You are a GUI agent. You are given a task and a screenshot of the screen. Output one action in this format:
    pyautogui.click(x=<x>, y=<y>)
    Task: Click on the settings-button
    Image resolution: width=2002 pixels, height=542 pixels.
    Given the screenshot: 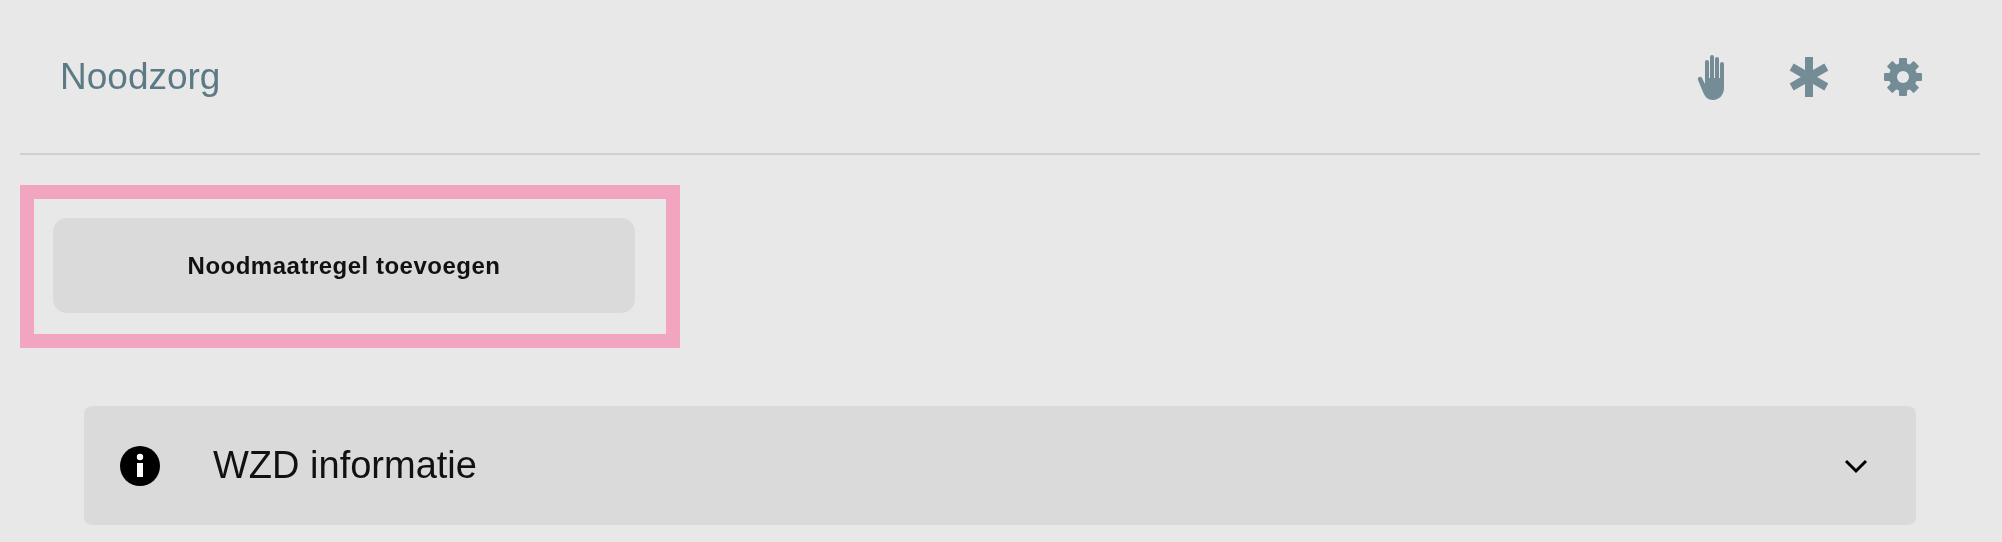 What is the action you would take?
    pyautogui.click(x=1903, y=76)
    